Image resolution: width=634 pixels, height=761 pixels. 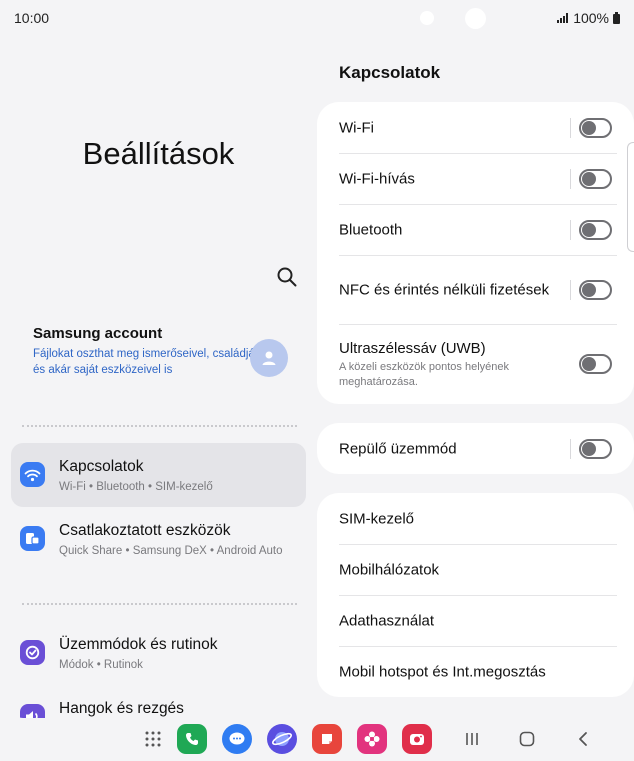 I want to click on row-label: Wi-Fi, so click(x=356, y=127).